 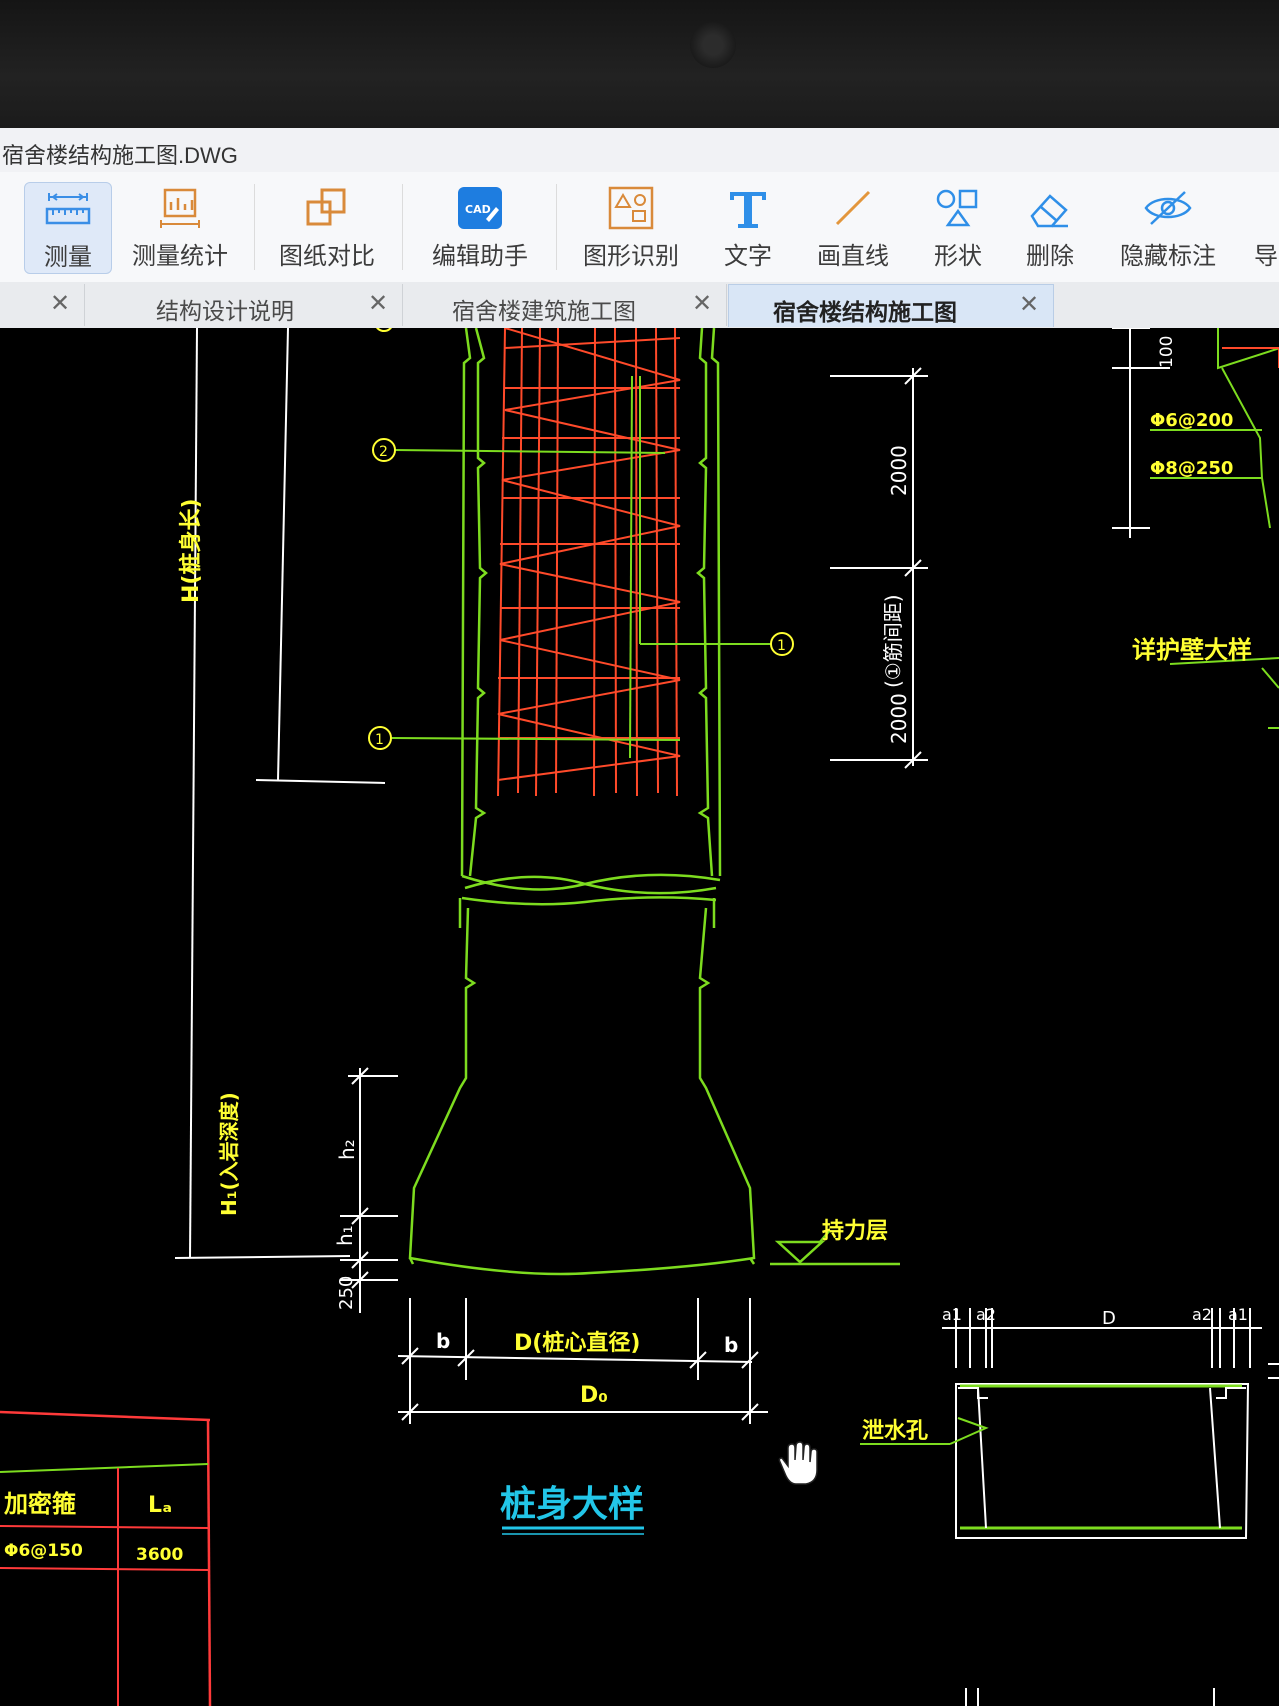 I want to click on shapes-button: 形状, so click(x=958, y=227).